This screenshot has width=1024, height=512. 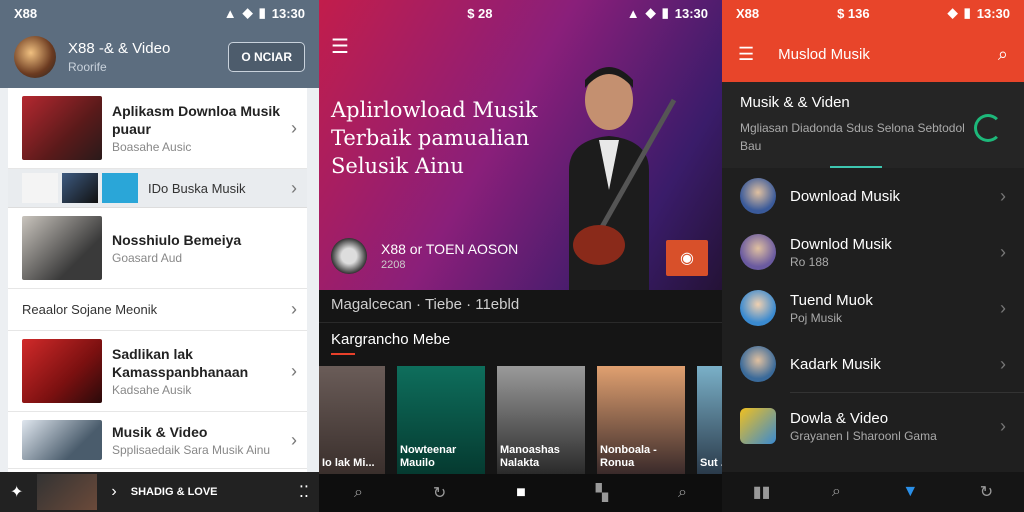 I want to click on list-item: Dowla & Video Grayanen I Sharoonl Gama ›, so click(x=873, y=426).